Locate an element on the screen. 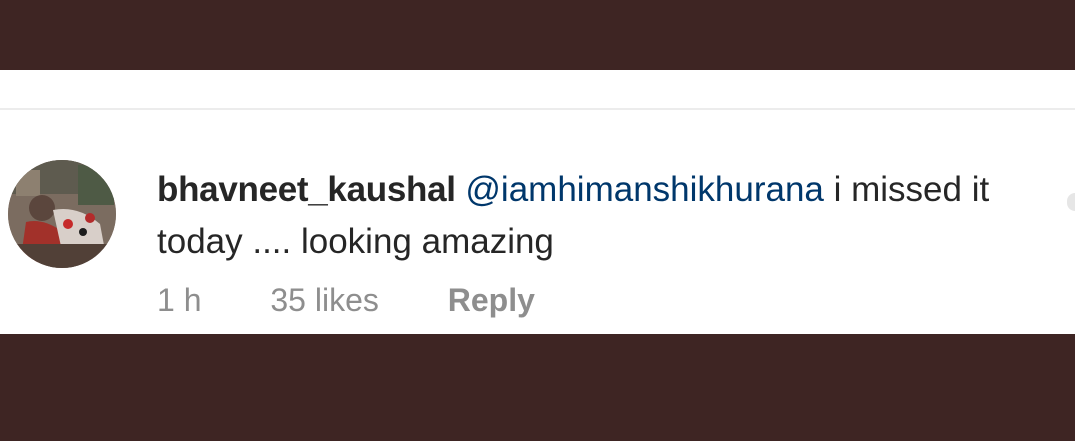 The width and height of the screenshot is (1075, 441). mention-link: @iamhimanshikhurana is located at coordinates (644, 189).